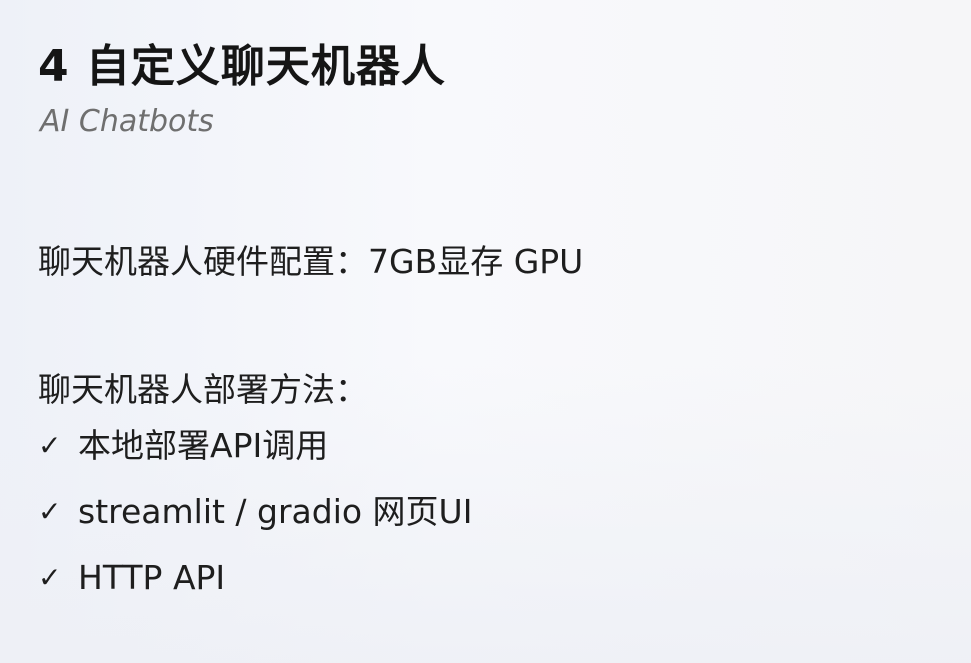 Image resolution: width=971 pixels, height=663 pixels. What do you see at coordinates (242, 66) in the screenshot?
I see `slide-title: 4 自定义聊天机器人` at bounding box center [242, 66].